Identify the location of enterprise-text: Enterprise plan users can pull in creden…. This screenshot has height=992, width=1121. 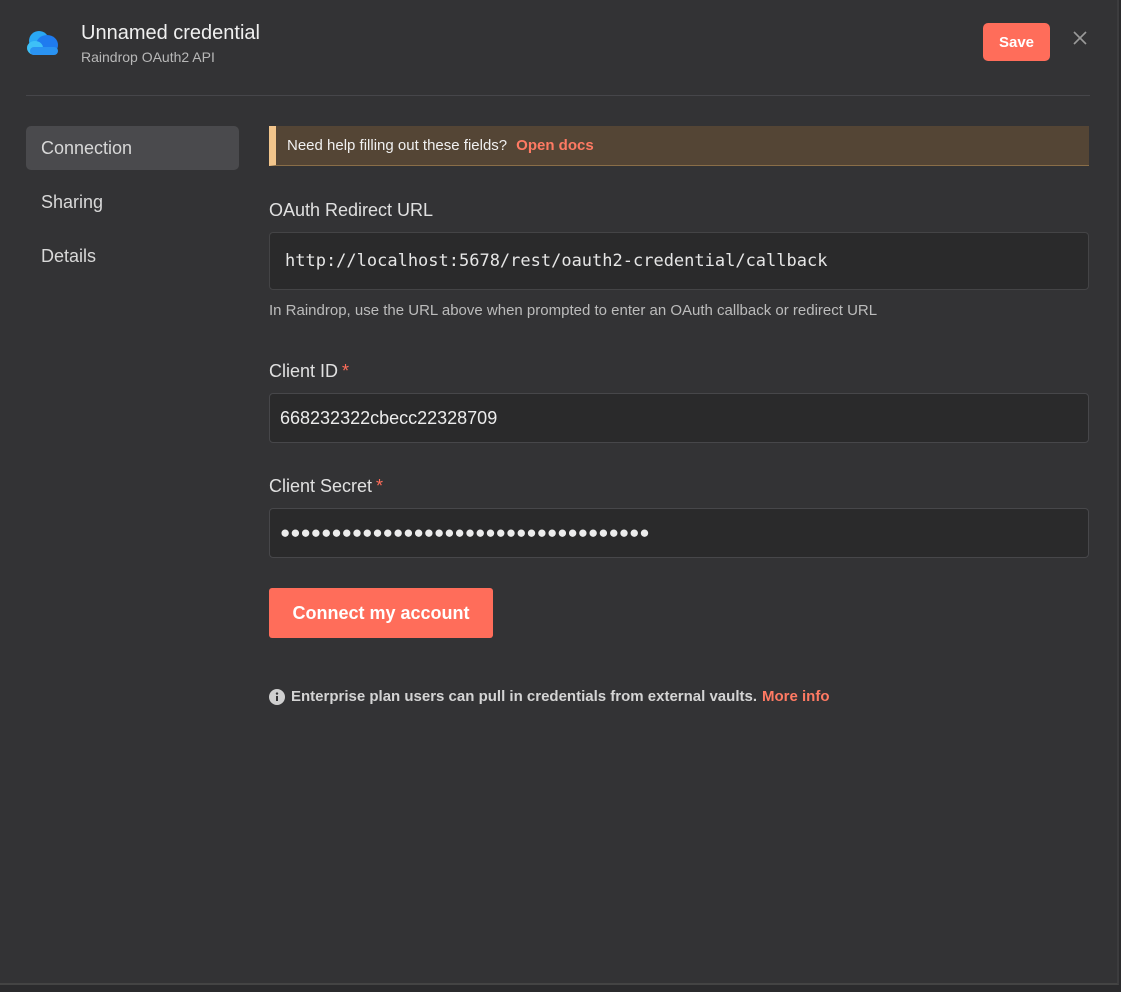
(524, 696).